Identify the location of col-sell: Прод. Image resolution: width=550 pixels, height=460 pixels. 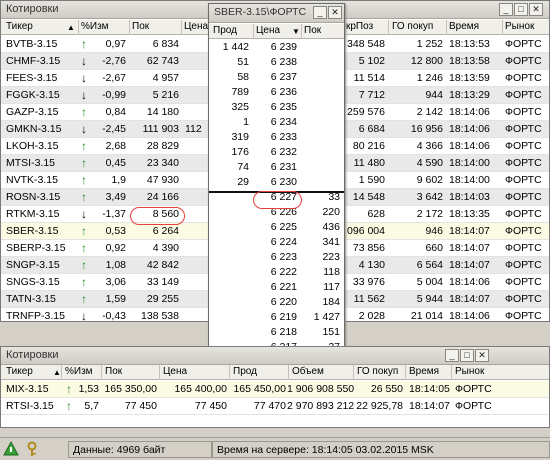
(225, 30).